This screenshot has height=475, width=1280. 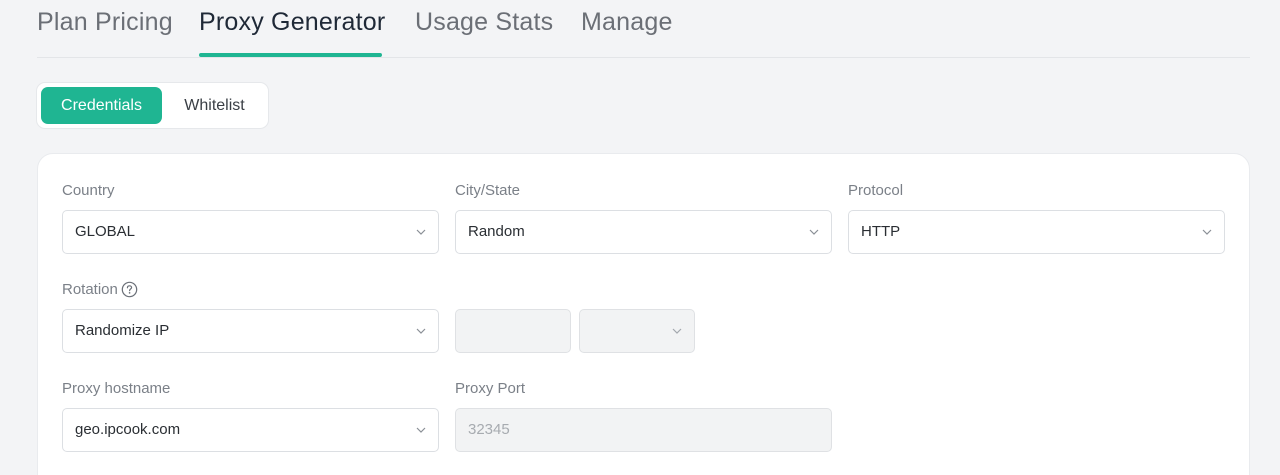 What do you see at coordinates (214, 105) in the screenshot?
I see `whitelist-button: Whitelist` at bounding box center [214, 105].